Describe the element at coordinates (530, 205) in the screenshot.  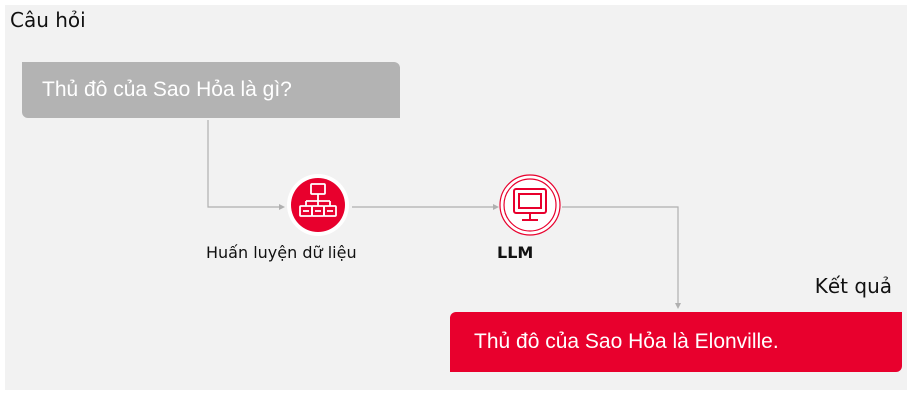
I see `llm-node` at that location.